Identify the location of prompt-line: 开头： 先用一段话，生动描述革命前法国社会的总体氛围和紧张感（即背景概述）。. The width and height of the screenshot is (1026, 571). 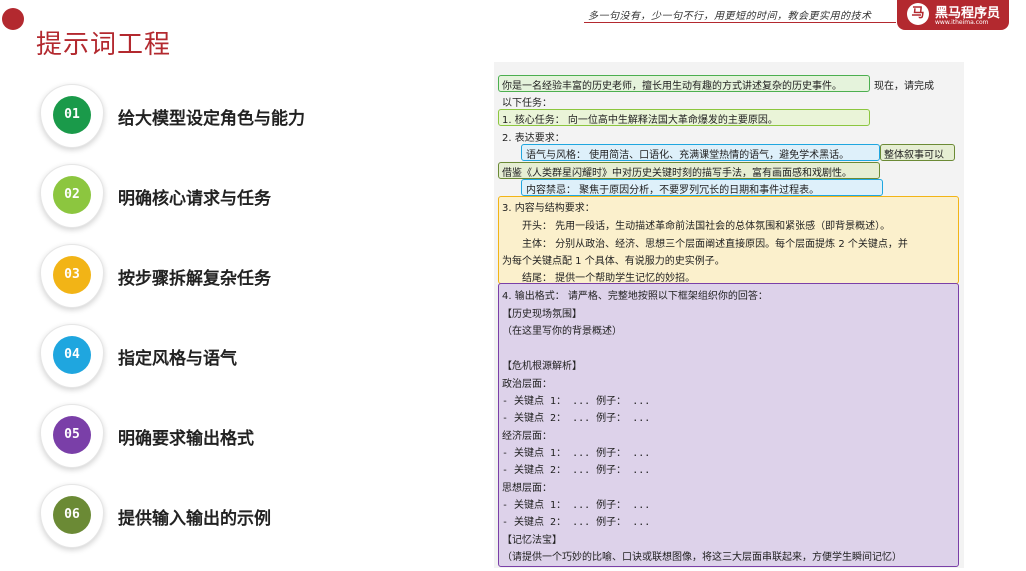
(706, 226).